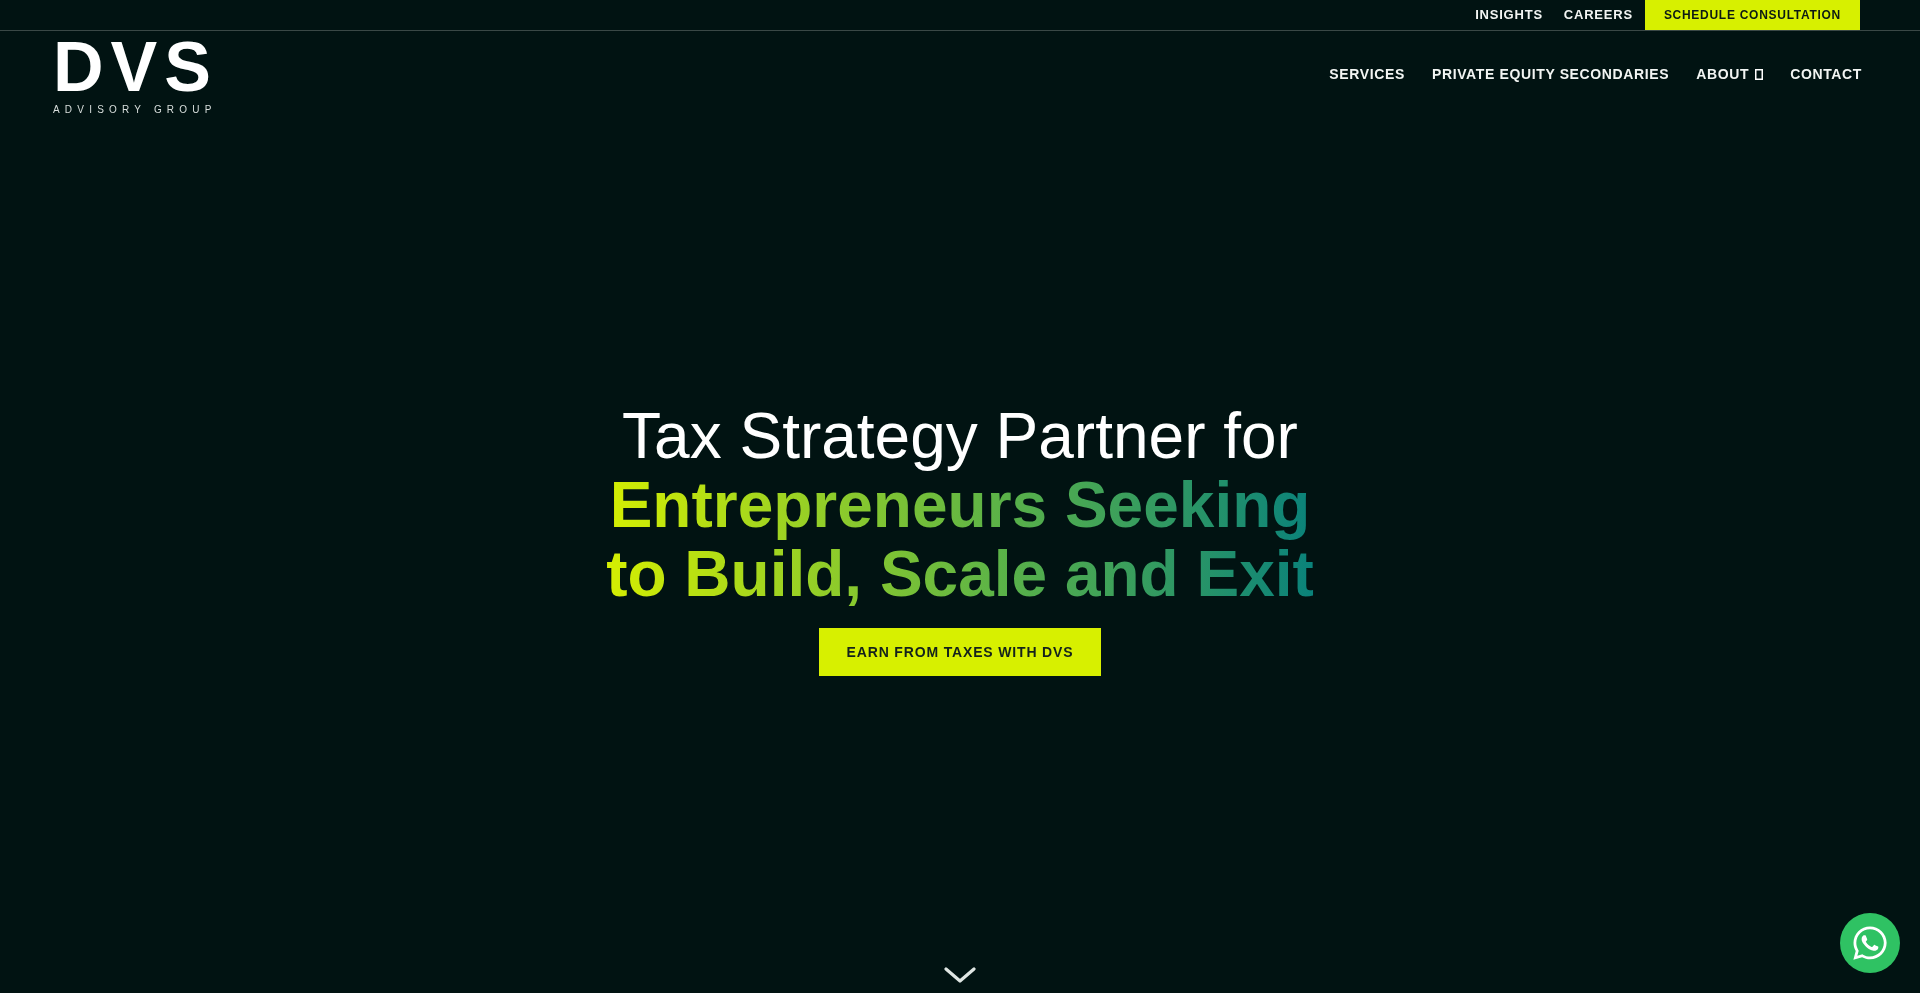 The height and width of the screenshot is (993, 1920). I want to click on earn-from-taxes-button: EARN FROM TAXES WITH DVS, so click(960, 652).